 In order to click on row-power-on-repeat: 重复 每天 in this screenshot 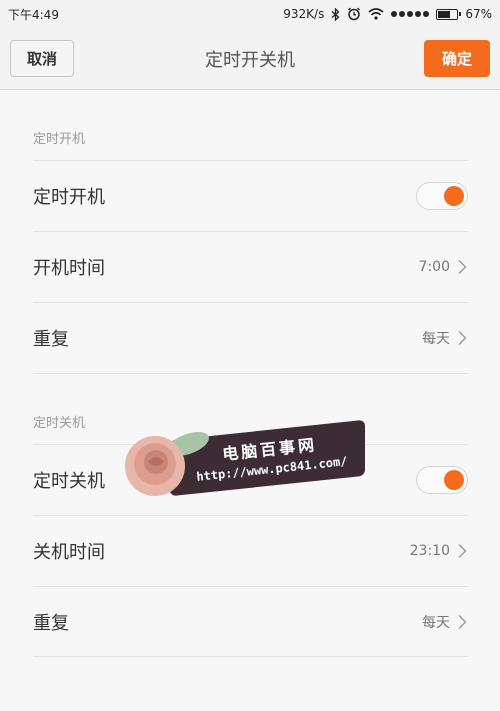, I will do `click(250, 337)`.